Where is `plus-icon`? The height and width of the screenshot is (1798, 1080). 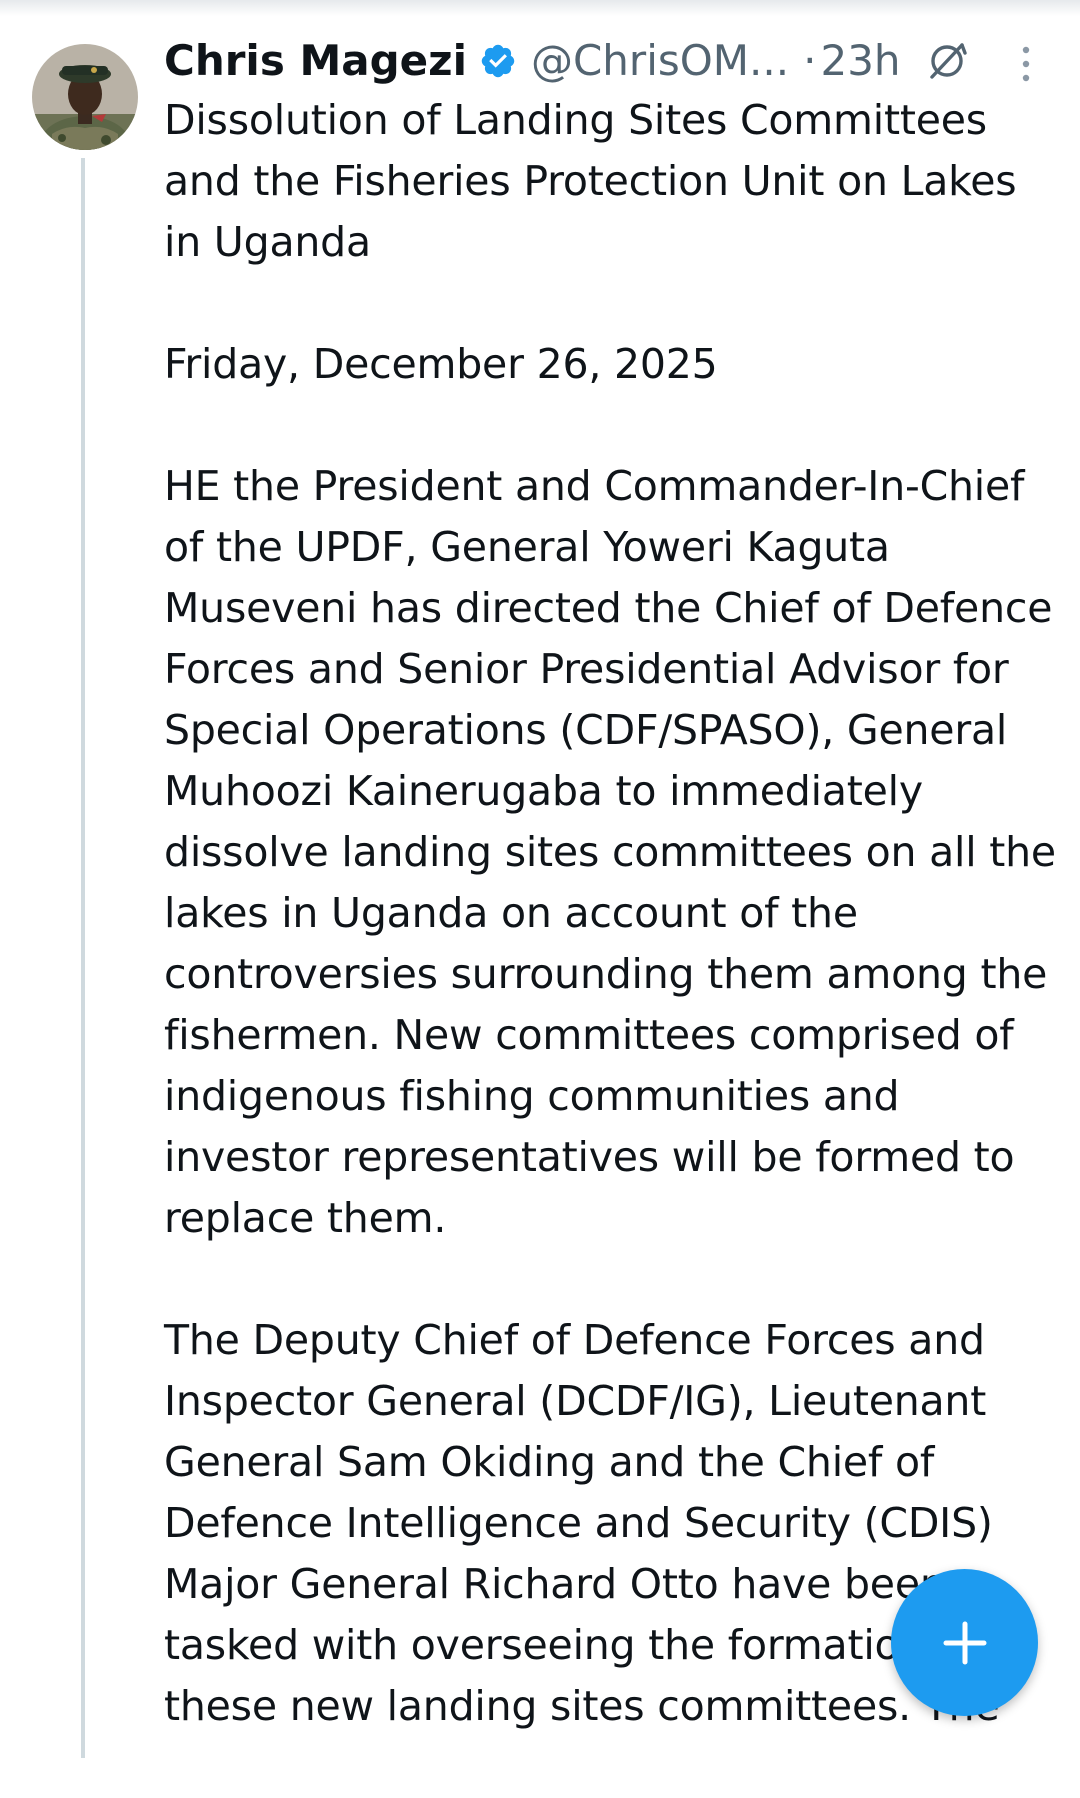 plus-icon is located at coordinates (964, 1642).